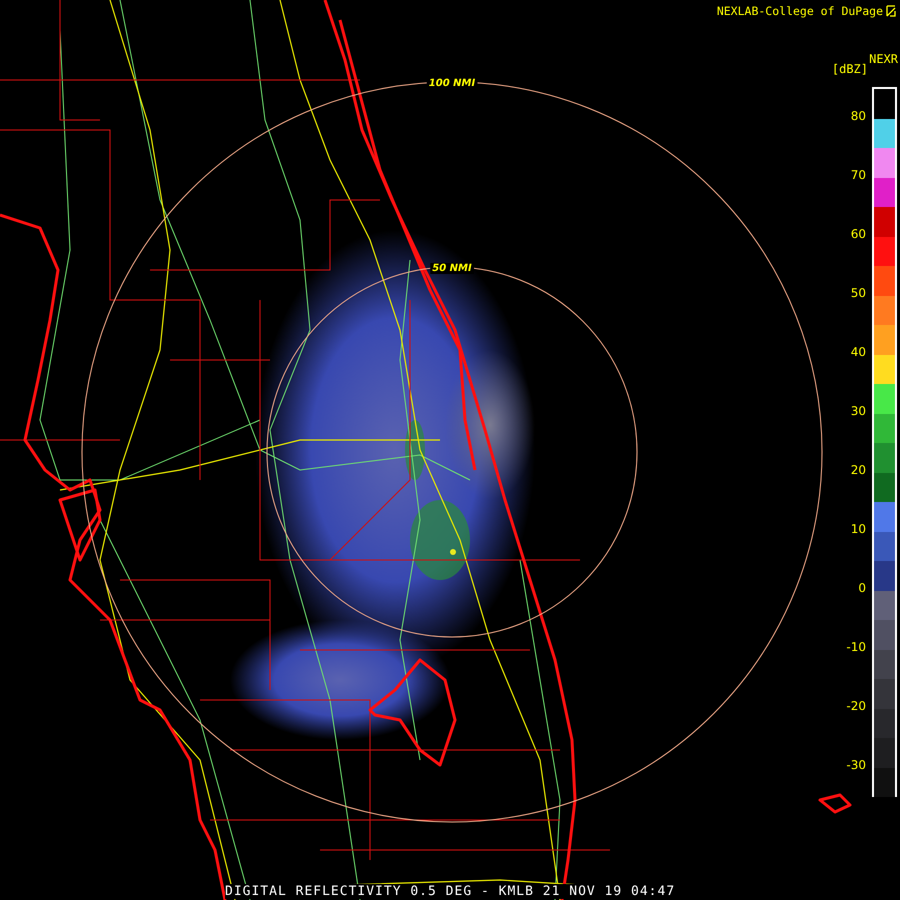  Describe the element at coordinates (850, 69) in the screenshot. I see `unit-label: [dBZ]` at that location.